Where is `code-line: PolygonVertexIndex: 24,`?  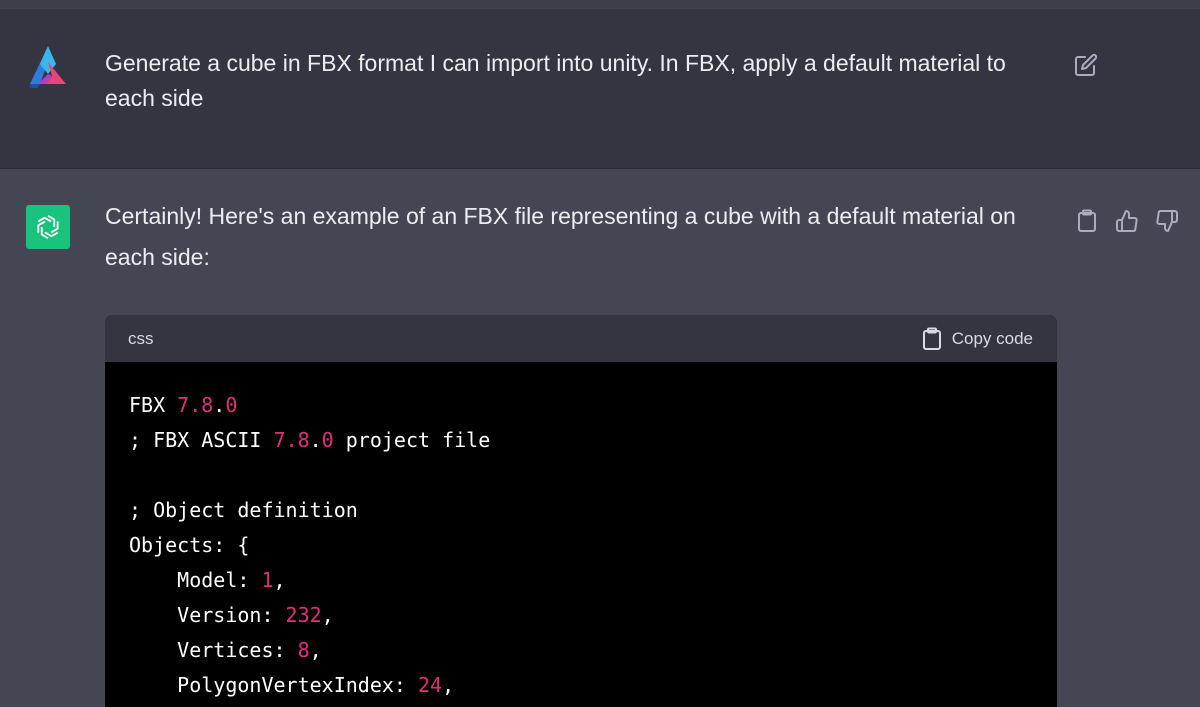
code-line: PolygonVertexIndex: 24, is located at coordinates (581, 685).